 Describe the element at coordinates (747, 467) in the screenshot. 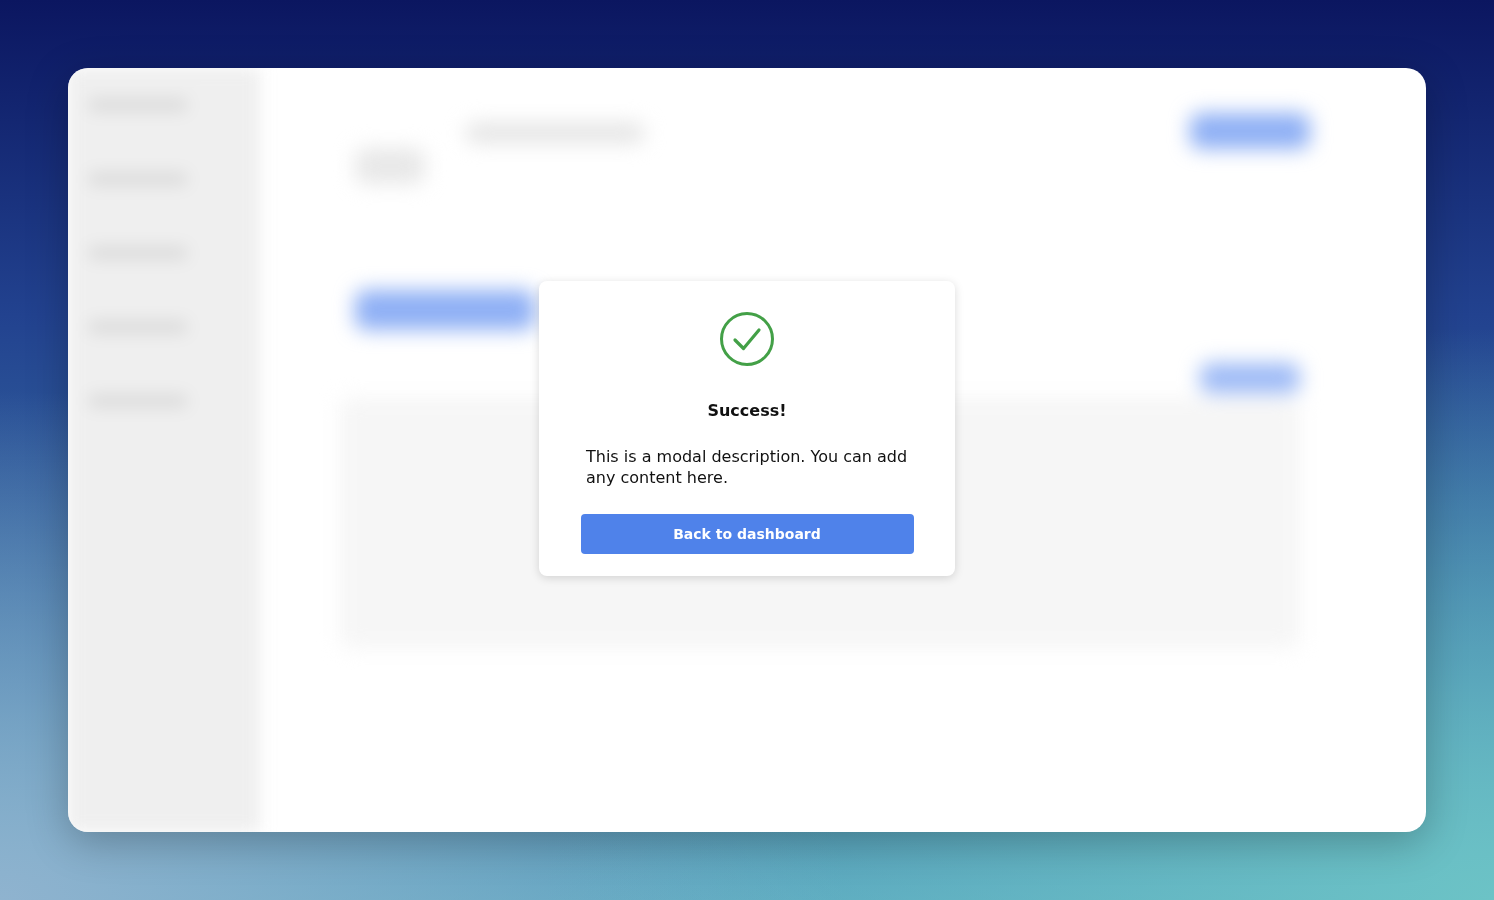

I see `modal-description: This is a modal description. You can add any content here.` at that location.